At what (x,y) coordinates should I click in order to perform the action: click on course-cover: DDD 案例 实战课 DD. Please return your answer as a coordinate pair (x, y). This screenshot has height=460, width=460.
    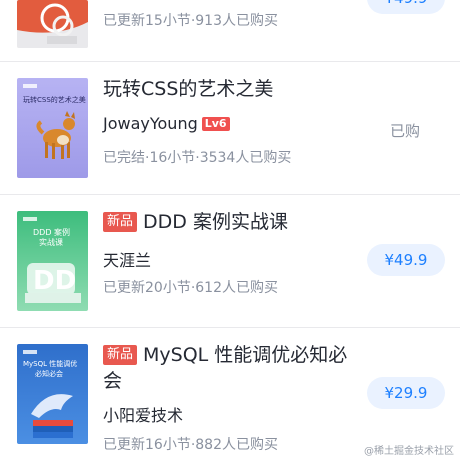
    Looking at the image, I should click on (52, 261).